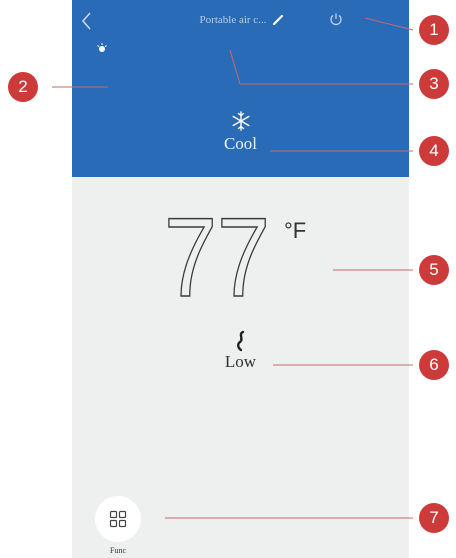  I want to click on callout-badge-1: 1, so click(434, 30).